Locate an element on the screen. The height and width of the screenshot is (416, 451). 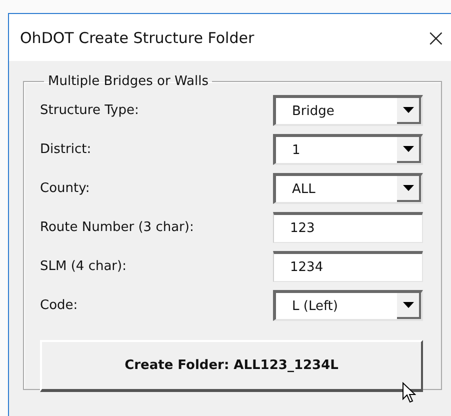
dropdown-field: Bridge is located at coordinates (348, 110).